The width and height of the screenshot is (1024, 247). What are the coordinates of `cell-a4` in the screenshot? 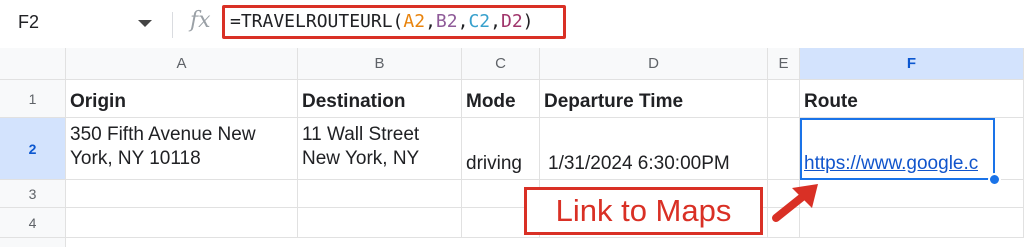 It's located at (182, 223).